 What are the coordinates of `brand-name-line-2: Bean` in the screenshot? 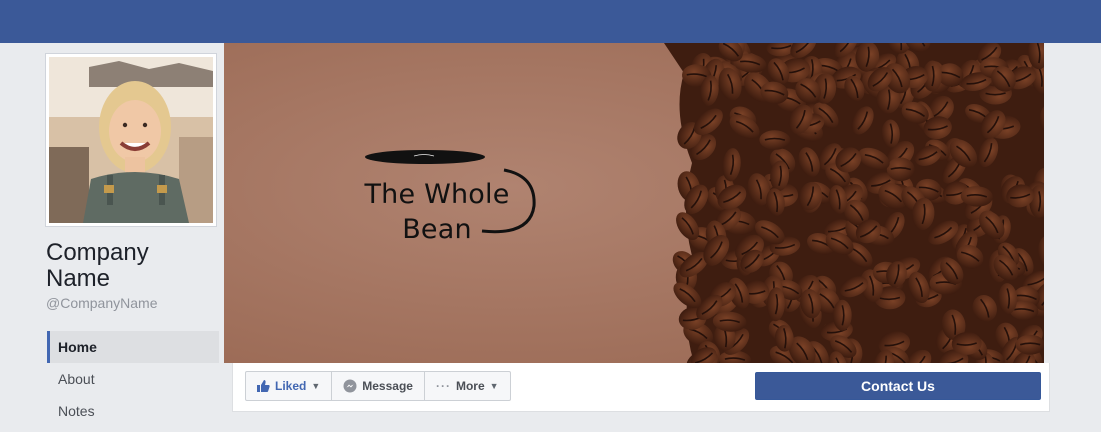 It's located at (437, 229).